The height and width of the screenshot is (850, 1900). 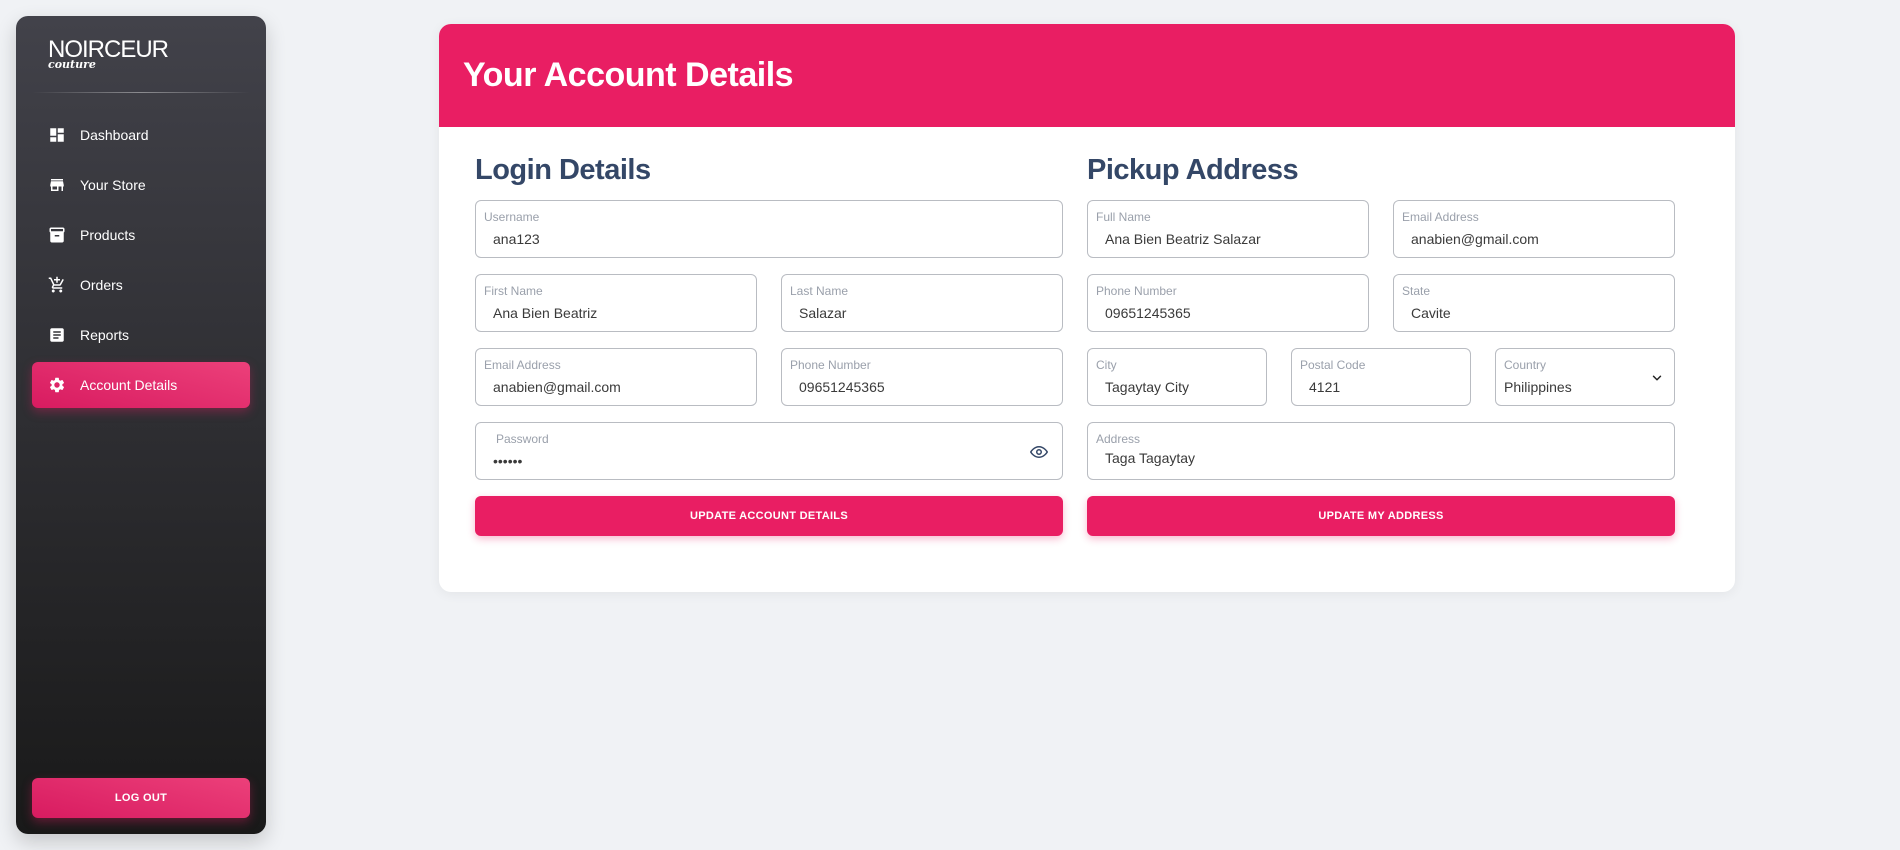 I want to click on chevron-down-icon, so click(x=1657, y=378).